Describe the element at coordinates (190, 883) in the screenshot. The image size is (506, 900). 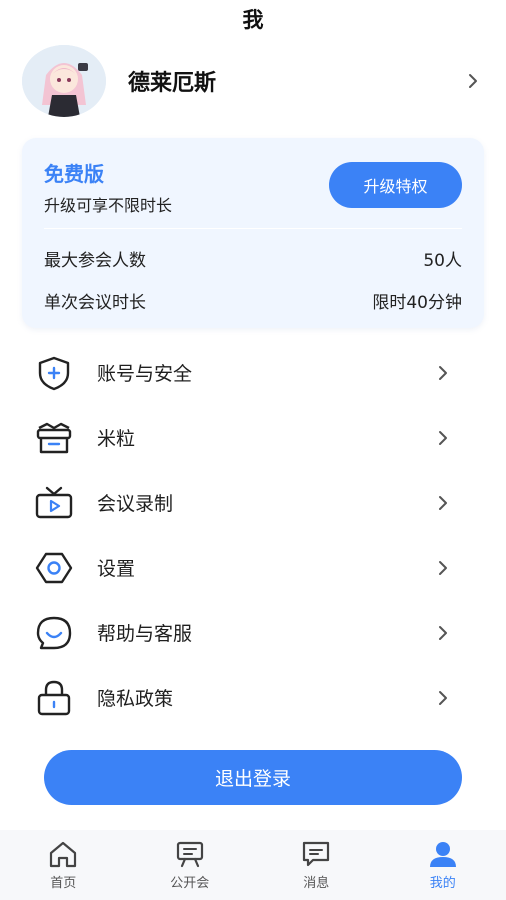
I see `tab-label: 公开会` at that location.